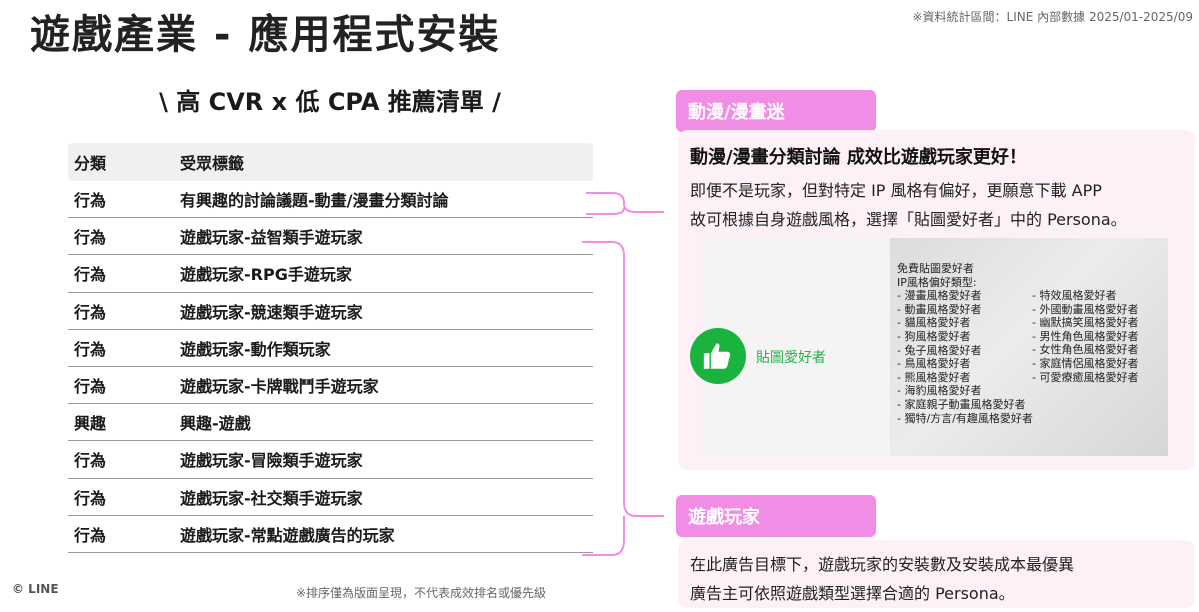  Describe the element at coordinates (935, 268) in the screenshot. I see `persona-list-title: 免費貼圖愛好者` at that location.